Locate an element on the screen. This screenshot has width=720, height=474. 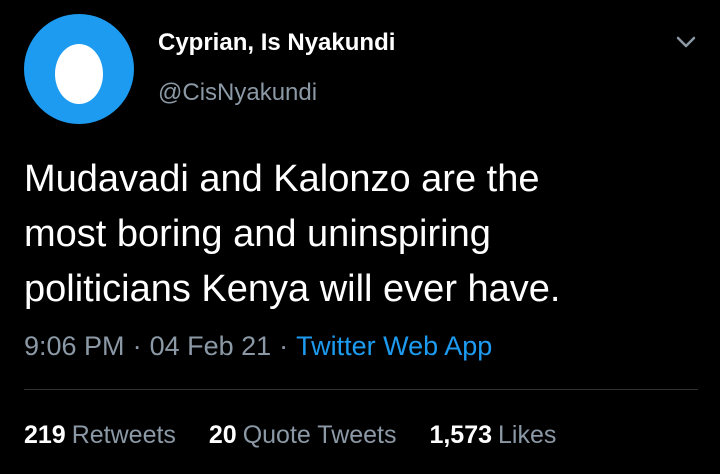
retweets-count: 219 is located at coordinates (45, 435).